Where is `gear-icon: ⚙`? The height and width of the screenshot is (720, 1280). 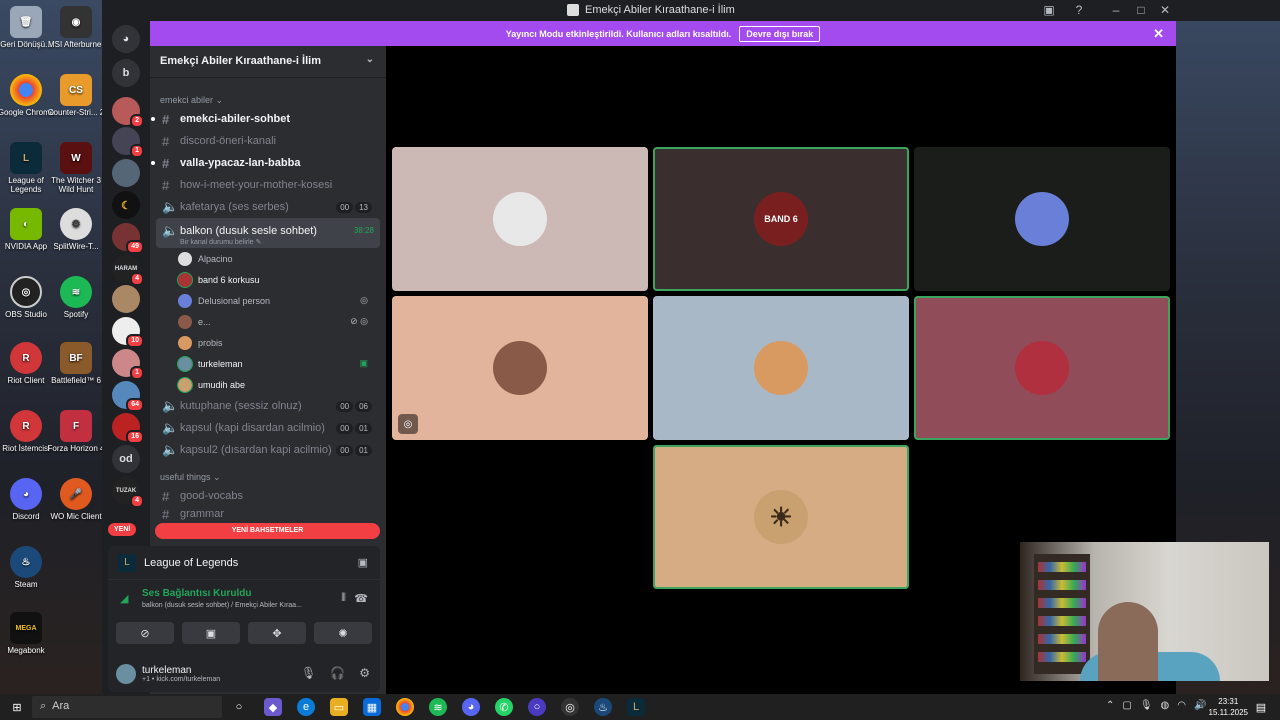 gear-icon: ⚙ is located at coordinates (364, 673).